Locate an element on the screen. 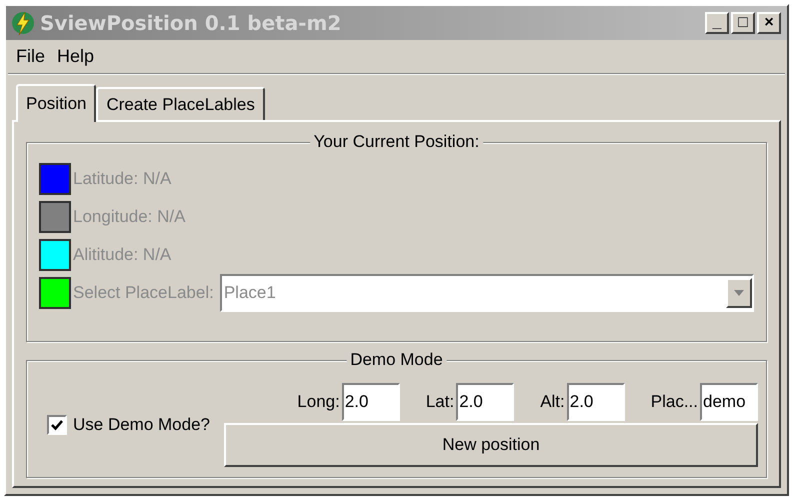 The width and height of the screenshot is (793, 503). field-label: Long: is located at coordinates (318, 402).